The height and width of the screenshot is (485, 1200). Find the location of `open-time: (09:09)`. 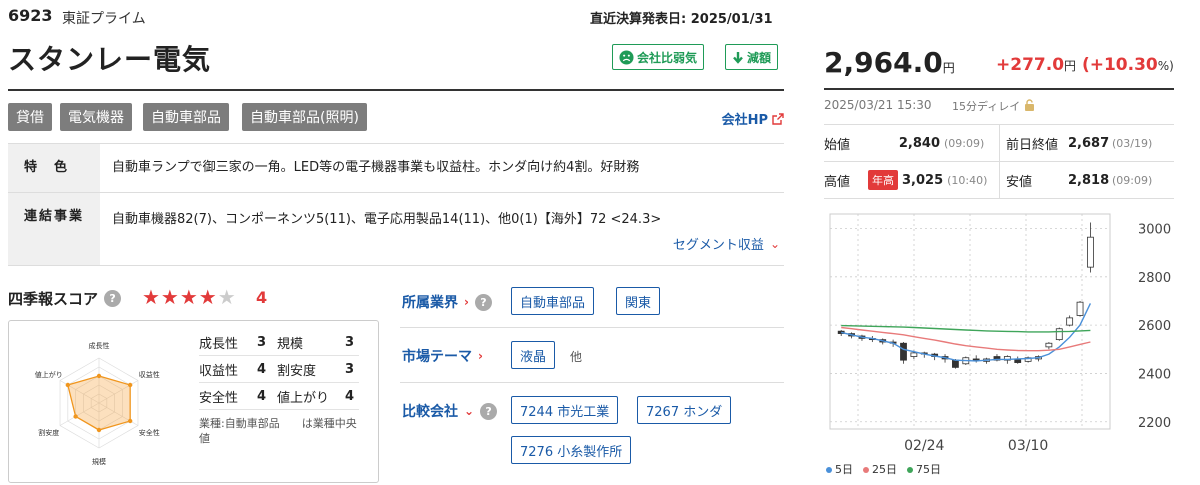

open-time: (09:09) is located at coordinates (964, 143).